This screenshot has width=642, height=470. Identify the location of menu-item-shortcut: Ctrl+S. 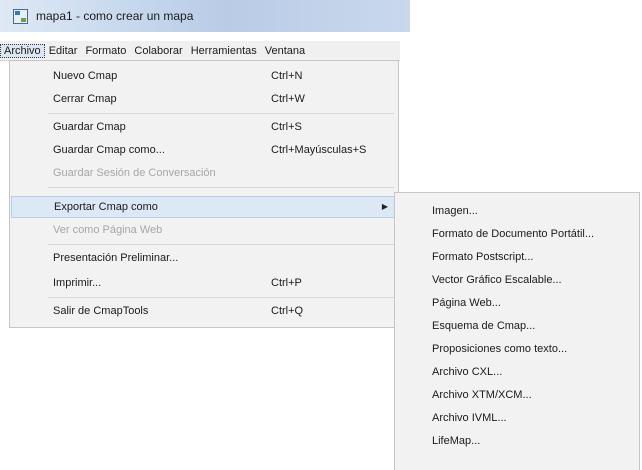
(286, 127).